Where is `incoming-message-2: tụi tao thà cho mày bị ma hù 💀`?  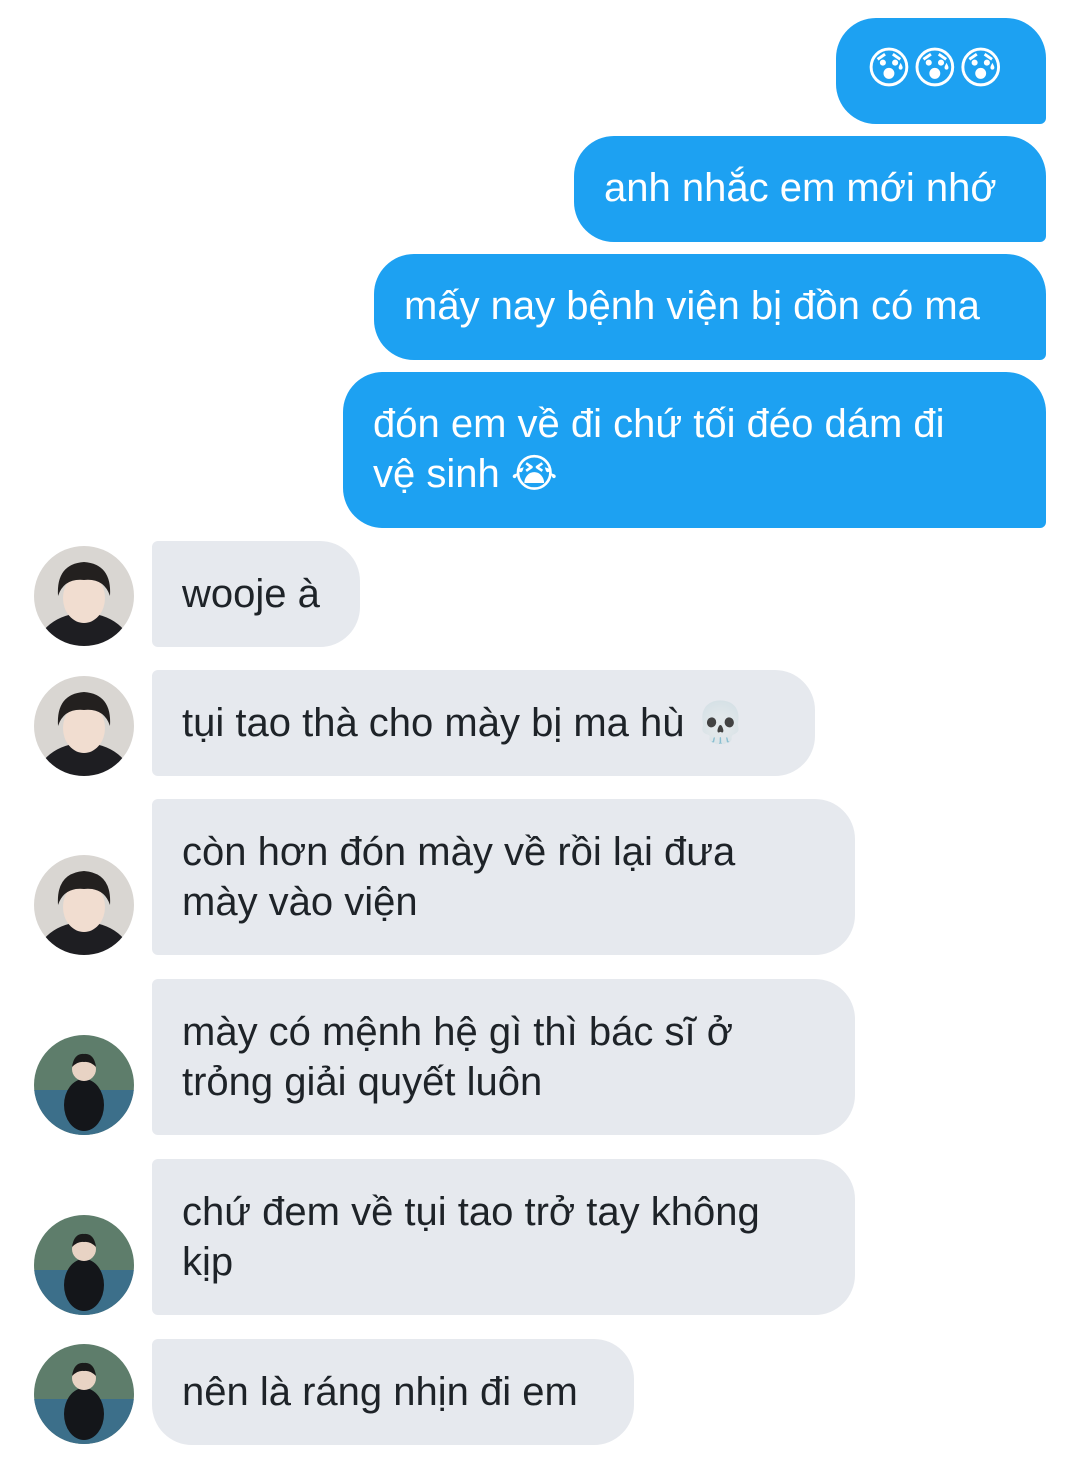
incoming-message-2: tụi tao thà cho mày bị ma hù 💀 is located at coordinates (483, 723).